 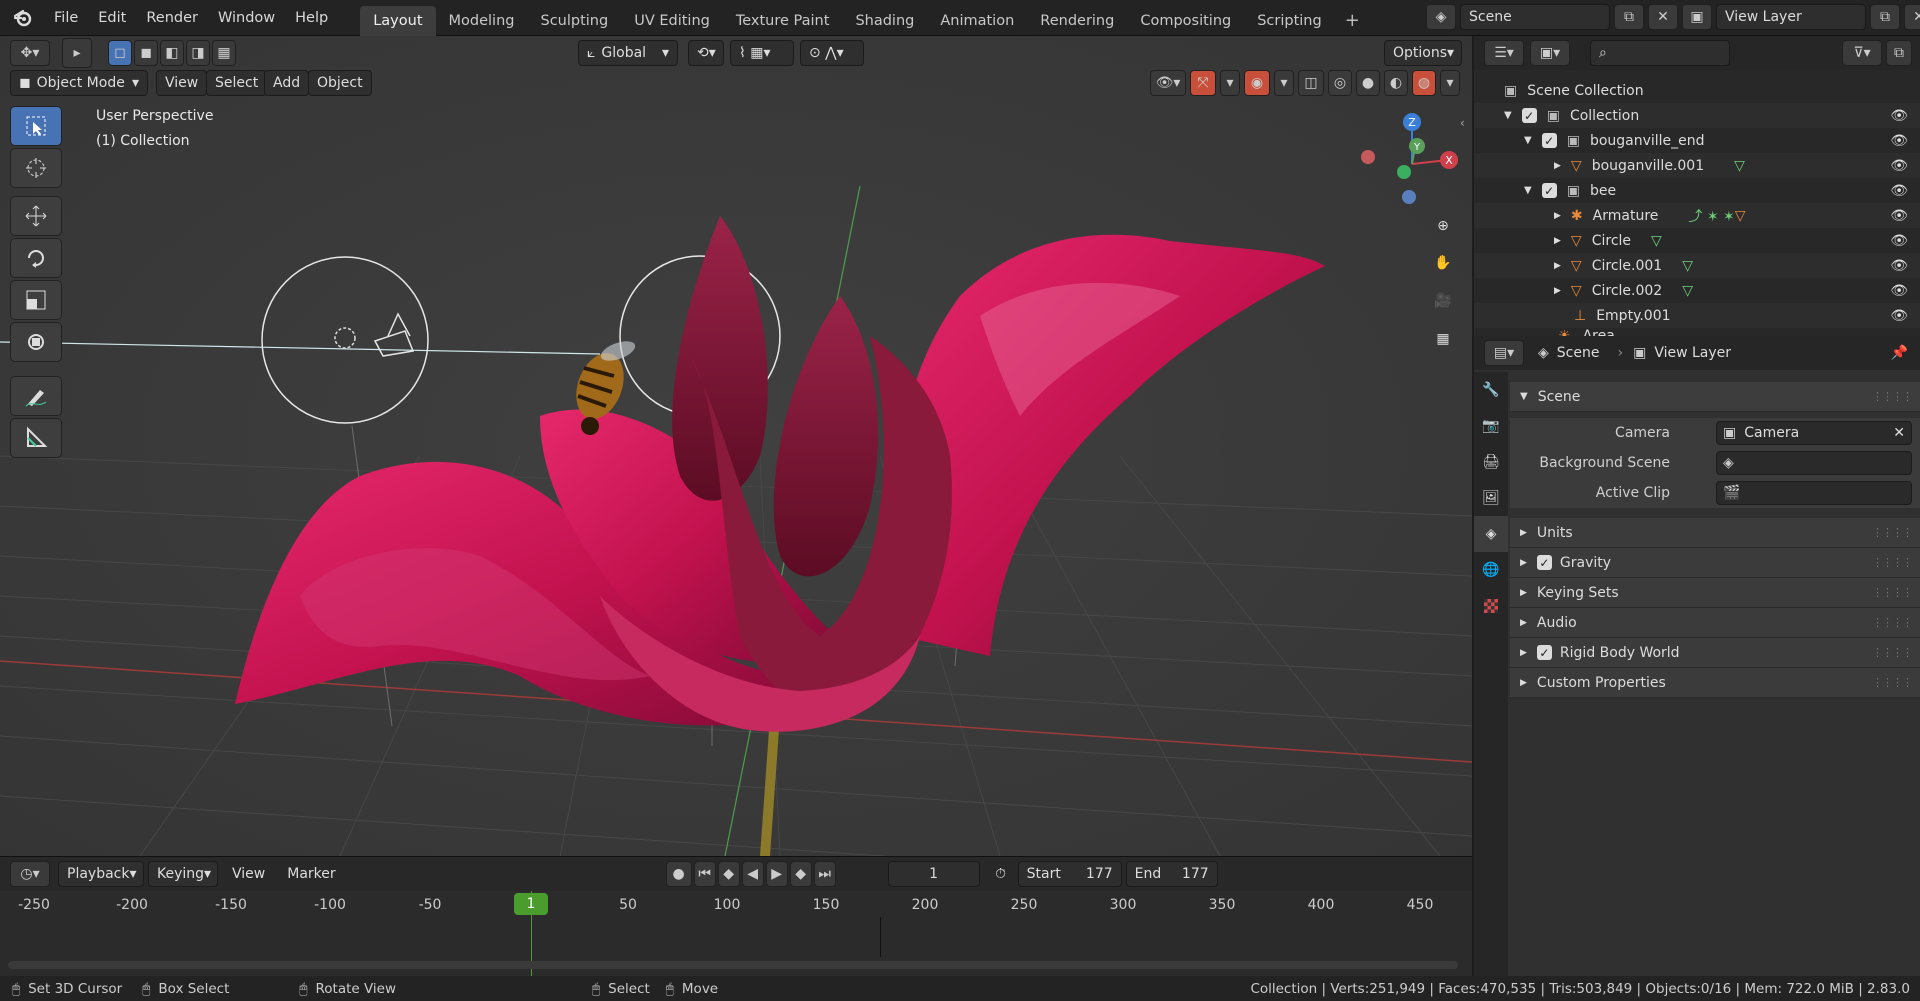 I want to click on tab-modeling: Modeling, so click(x=482, y=21).